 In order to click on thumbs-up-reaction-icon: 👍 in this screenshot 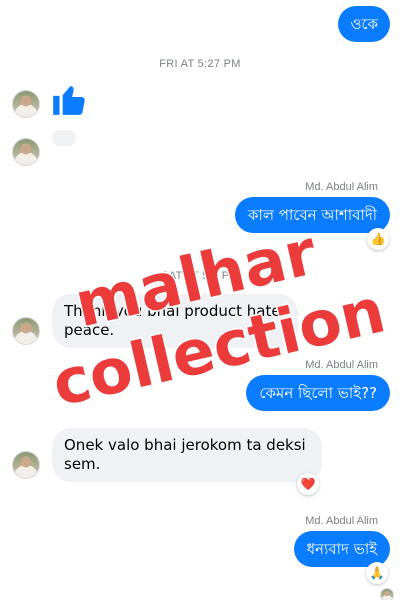, I will do `click(378, 239)`.